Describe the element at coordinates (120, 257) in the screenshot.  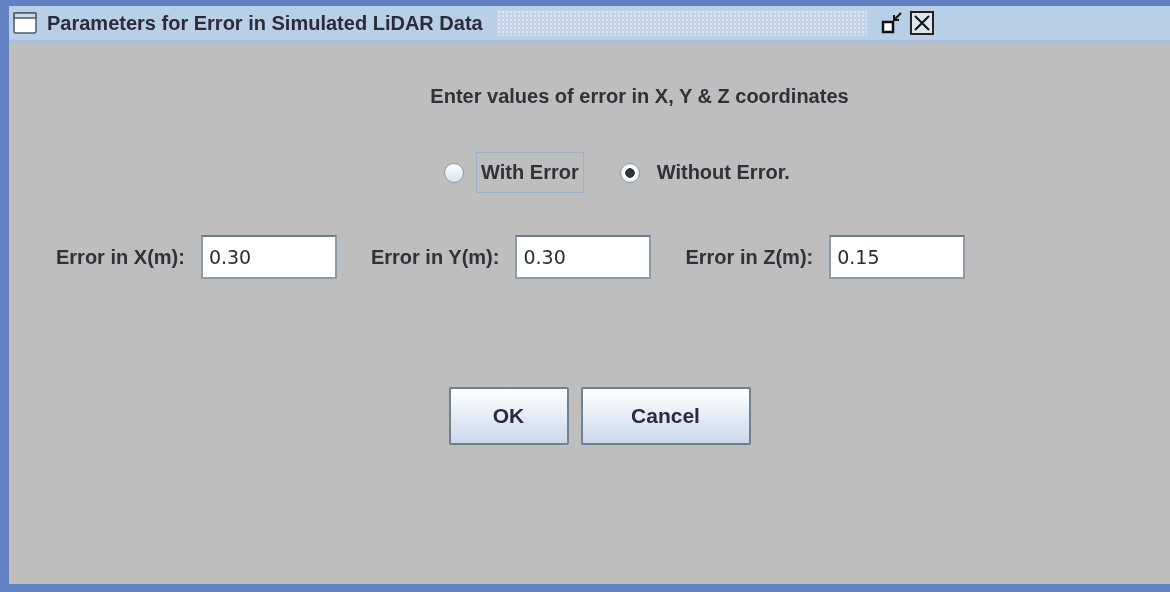
I see `field-label: Error in X(m):` at that location.